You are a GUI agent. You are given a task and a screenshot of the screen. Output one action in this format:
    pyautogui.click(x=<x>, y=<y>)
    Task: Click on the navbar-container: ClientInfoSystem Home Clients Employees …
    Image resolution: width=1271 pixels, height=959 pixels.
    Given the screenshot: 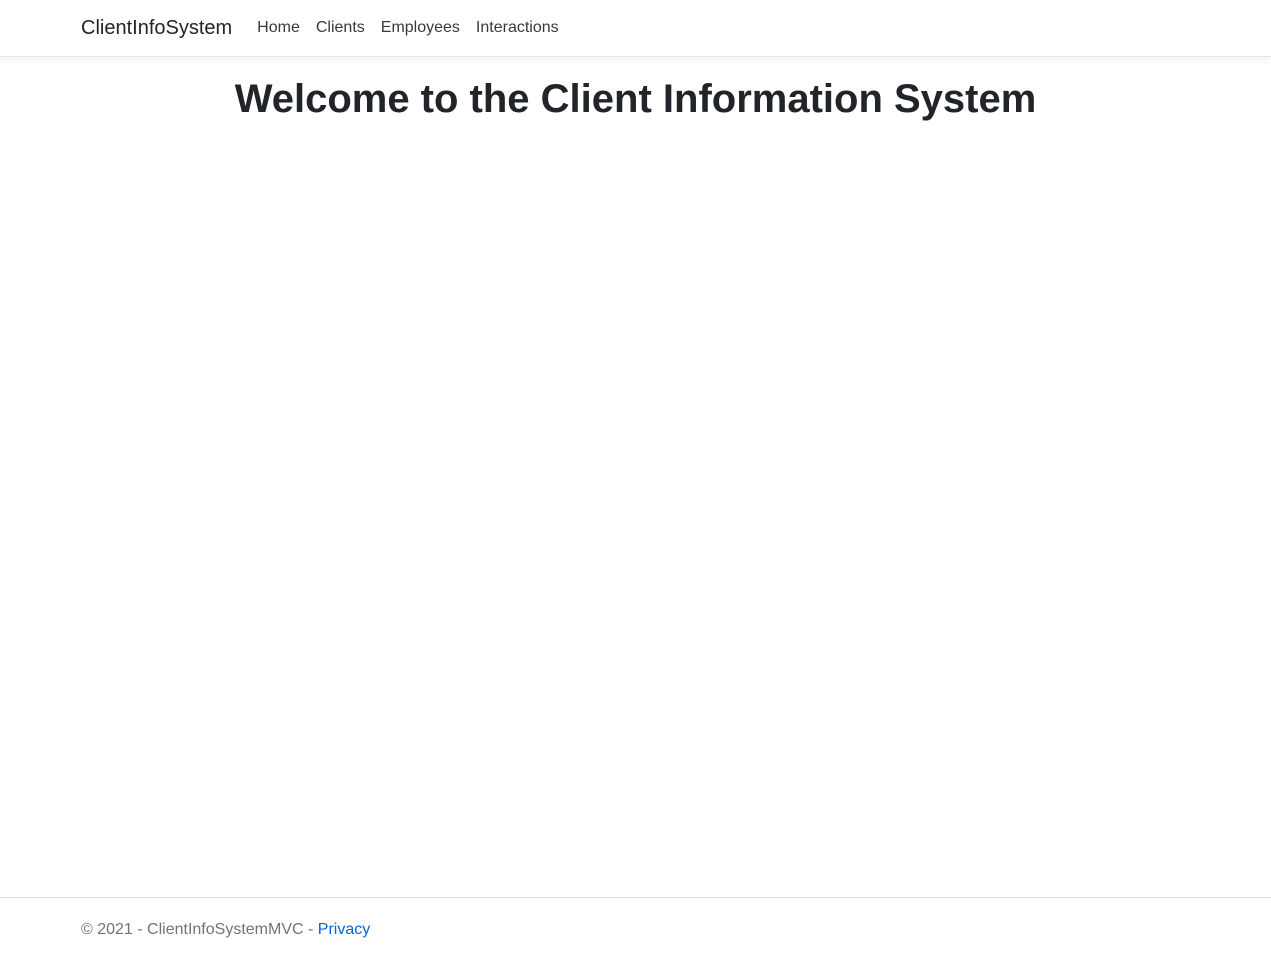 What is the action you would take?
    pyautogui.click(x=328, y=28)
    